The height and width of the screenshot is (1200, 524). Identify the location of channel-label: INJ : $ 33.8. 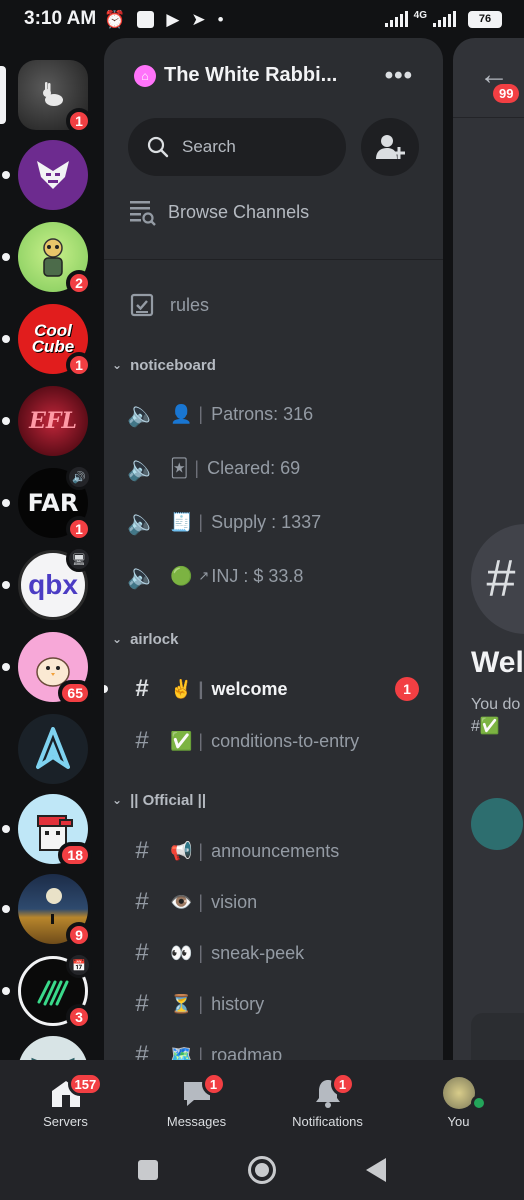
(257, 575).